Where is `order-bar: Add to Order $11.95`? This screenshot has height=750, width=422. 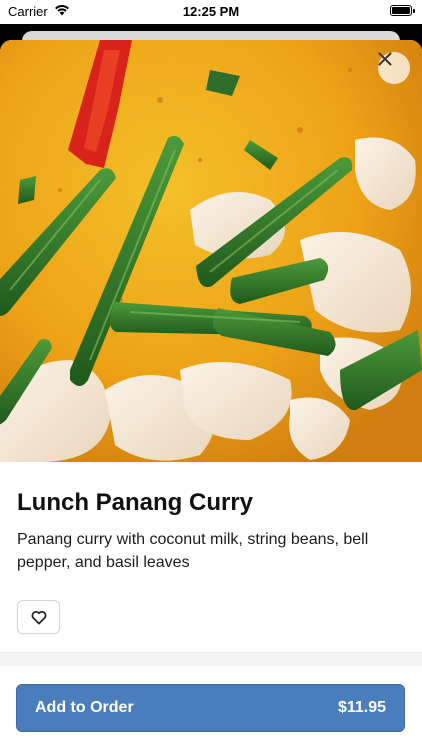
order-bar: Add to Order $11.95 is located at coordinates (211, 708).